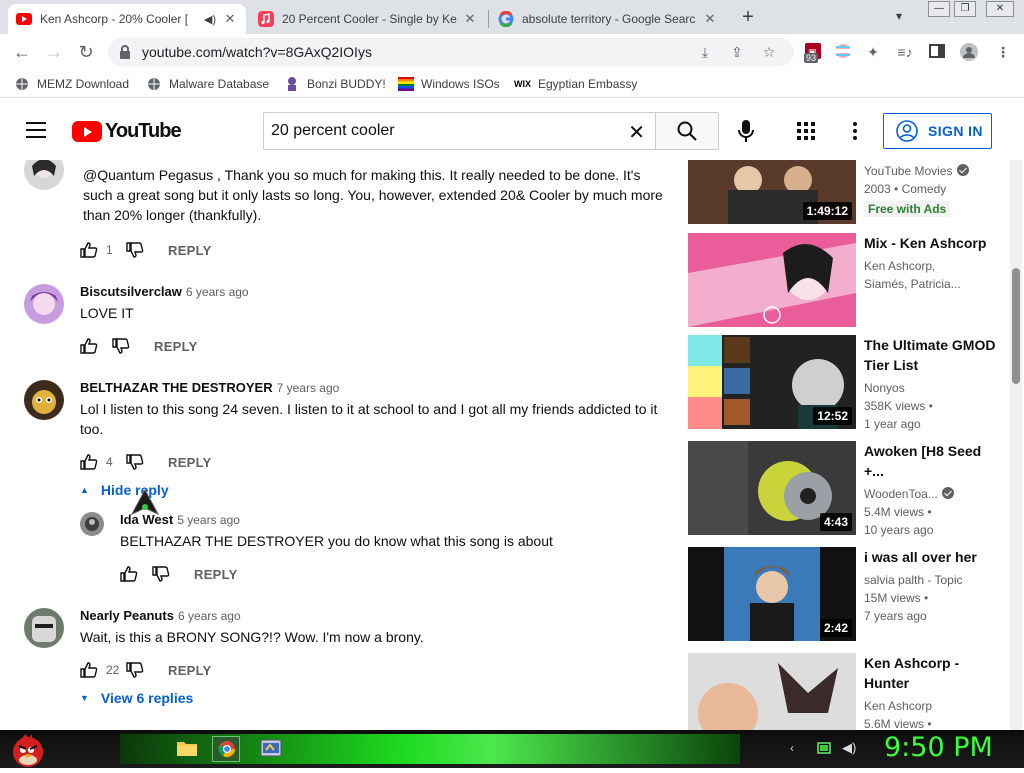 This screenshot has height=773, width=1024. Describe the element at coordinates (937, 131) in the screenshot. I see `sign-in-button: SIGN IN` at that location.